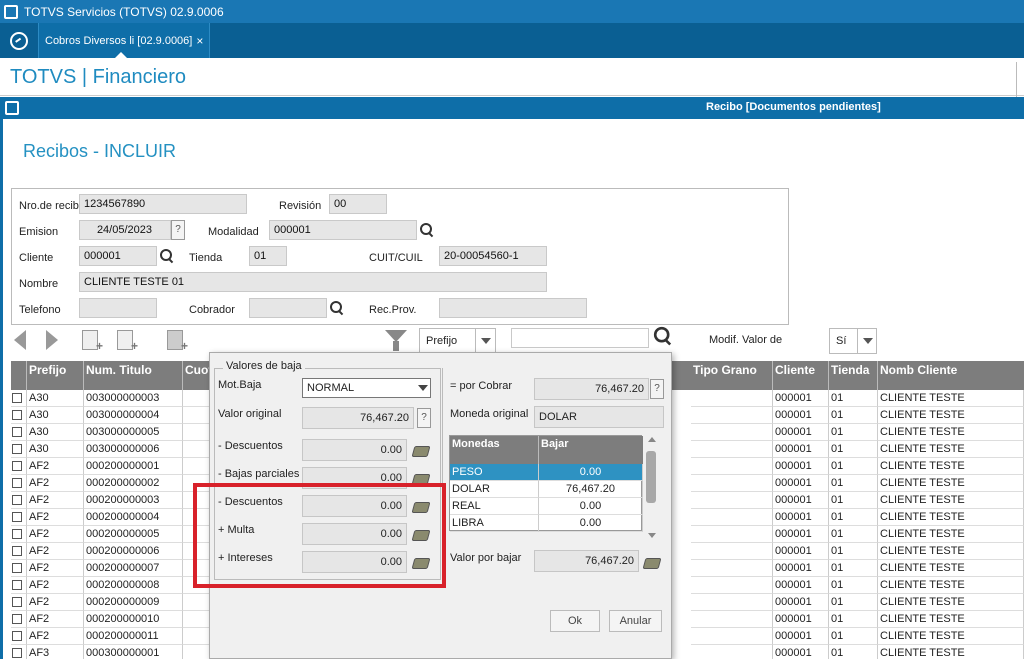 Image resolution: width=1024 pixels, height=659 pixels. I want to click on scroll-up-icon, so click(652, 439).